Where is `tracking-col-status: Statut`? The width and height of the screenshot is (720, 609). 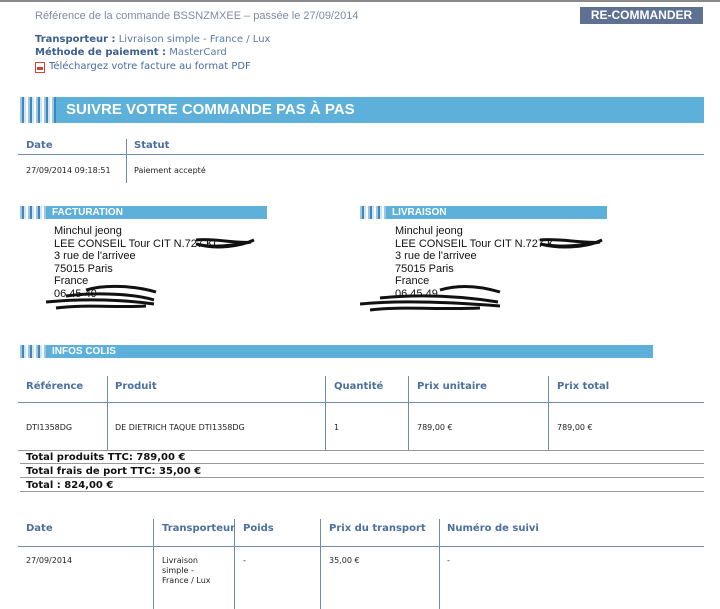 tracking-col-status: Statut is located at coordinates (152, 145).